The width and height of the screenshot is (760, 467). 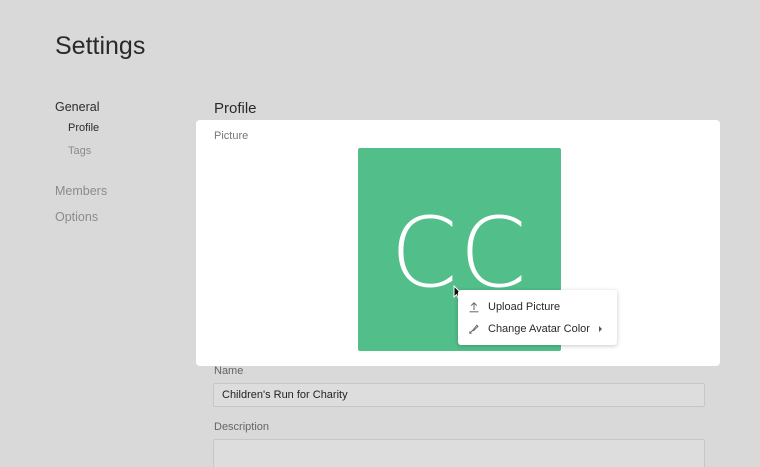 What do you see at coordinates (235, 108) in the screenshot?
I see `section-title: Profile` at bounding box center [235, 108].